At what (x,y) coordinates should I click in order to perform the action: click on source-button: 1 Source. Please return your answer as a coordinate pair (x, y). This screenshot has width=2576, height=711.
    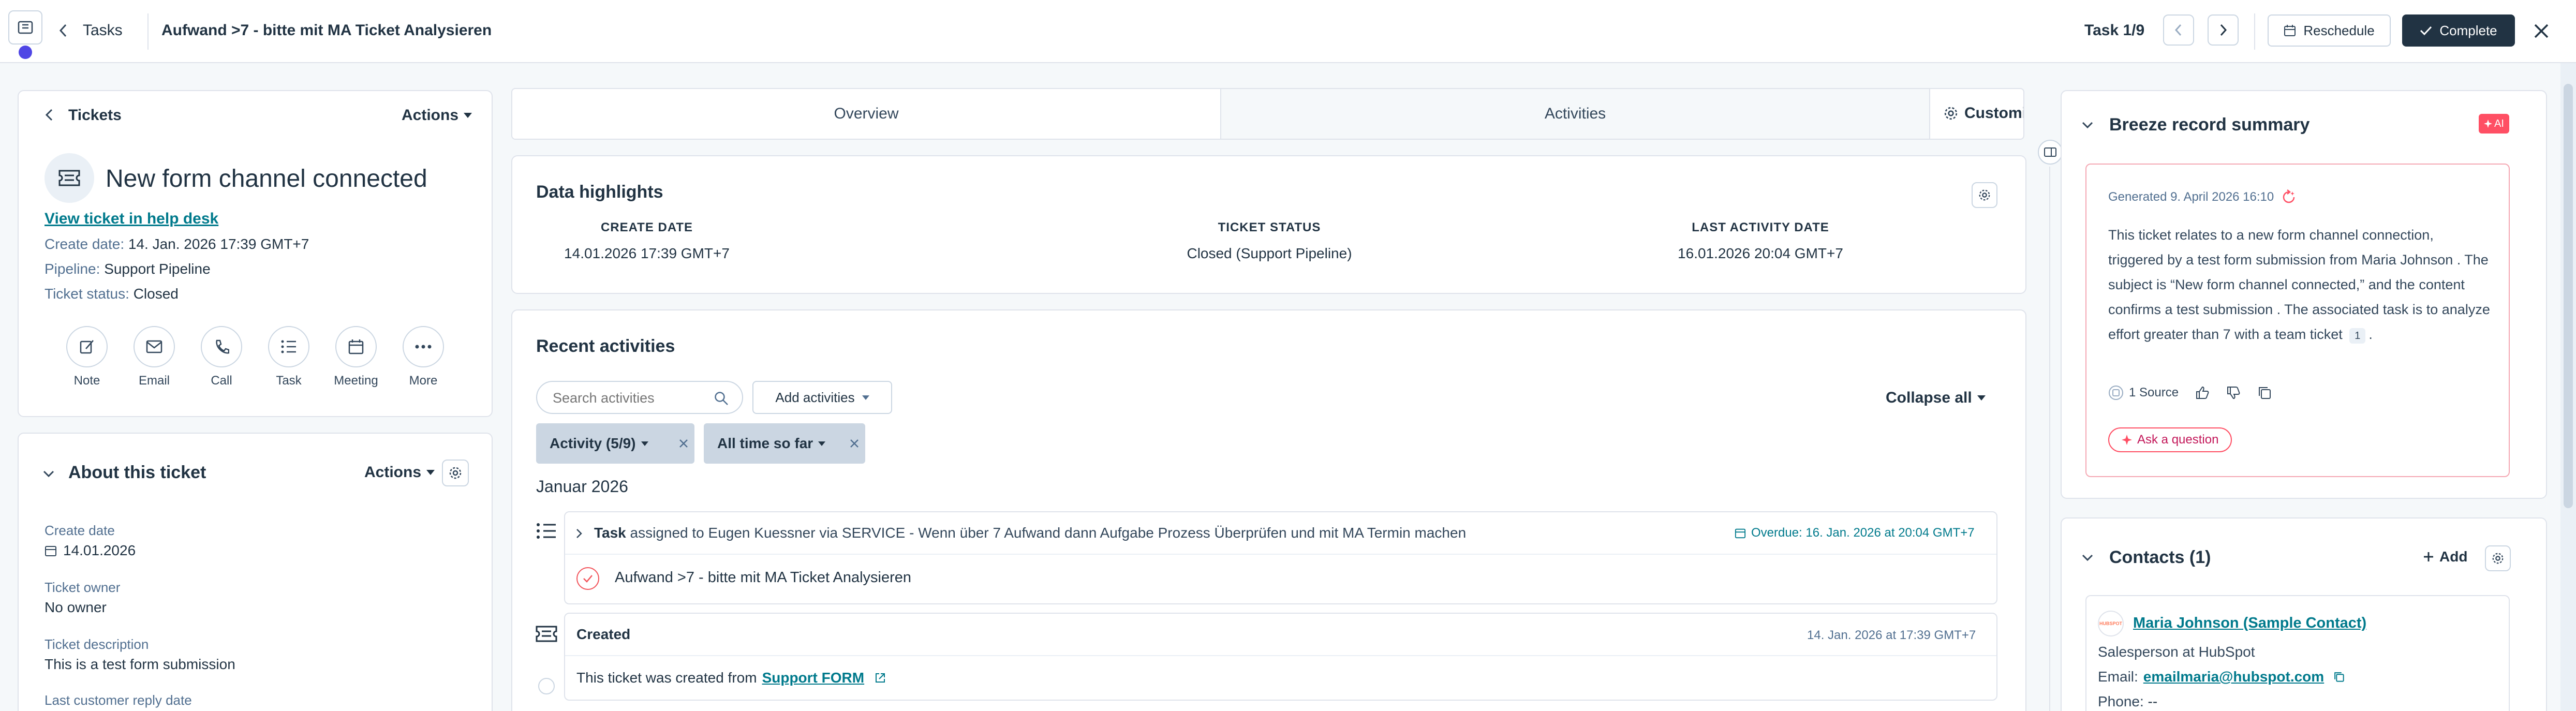
    Looking at the image, I should click on (2143, 393).